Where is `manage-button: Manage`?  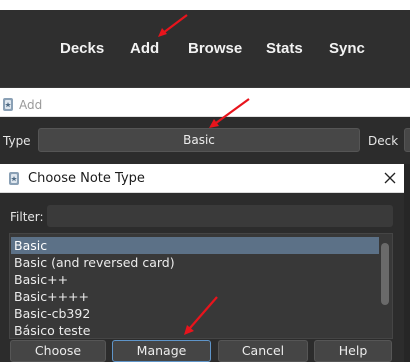 manage-button: Manage is located at coordinates (161, 351).